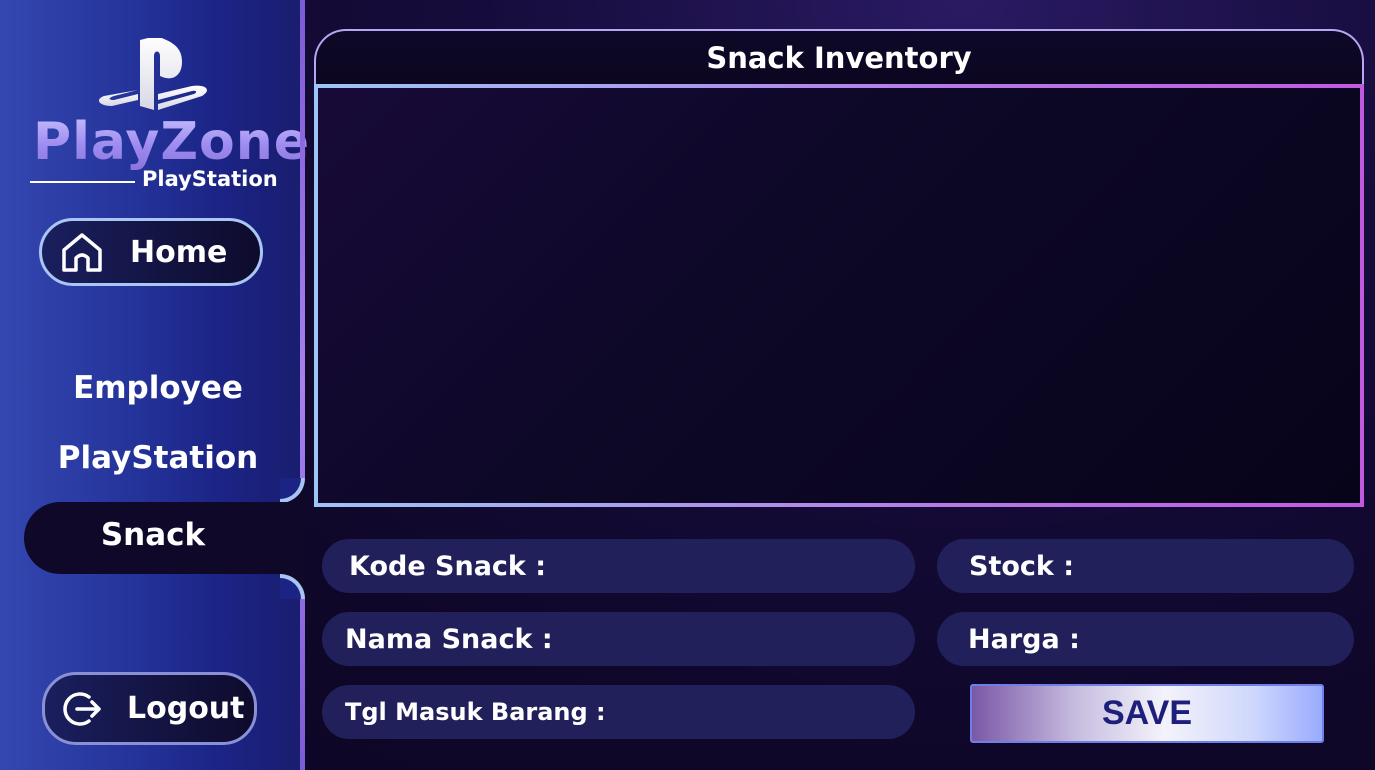  What do you see at coordinates (618, 566) in the screenshot?
I see `kode-snack-field: Kode Snack :` at bounding box center [618, 566].